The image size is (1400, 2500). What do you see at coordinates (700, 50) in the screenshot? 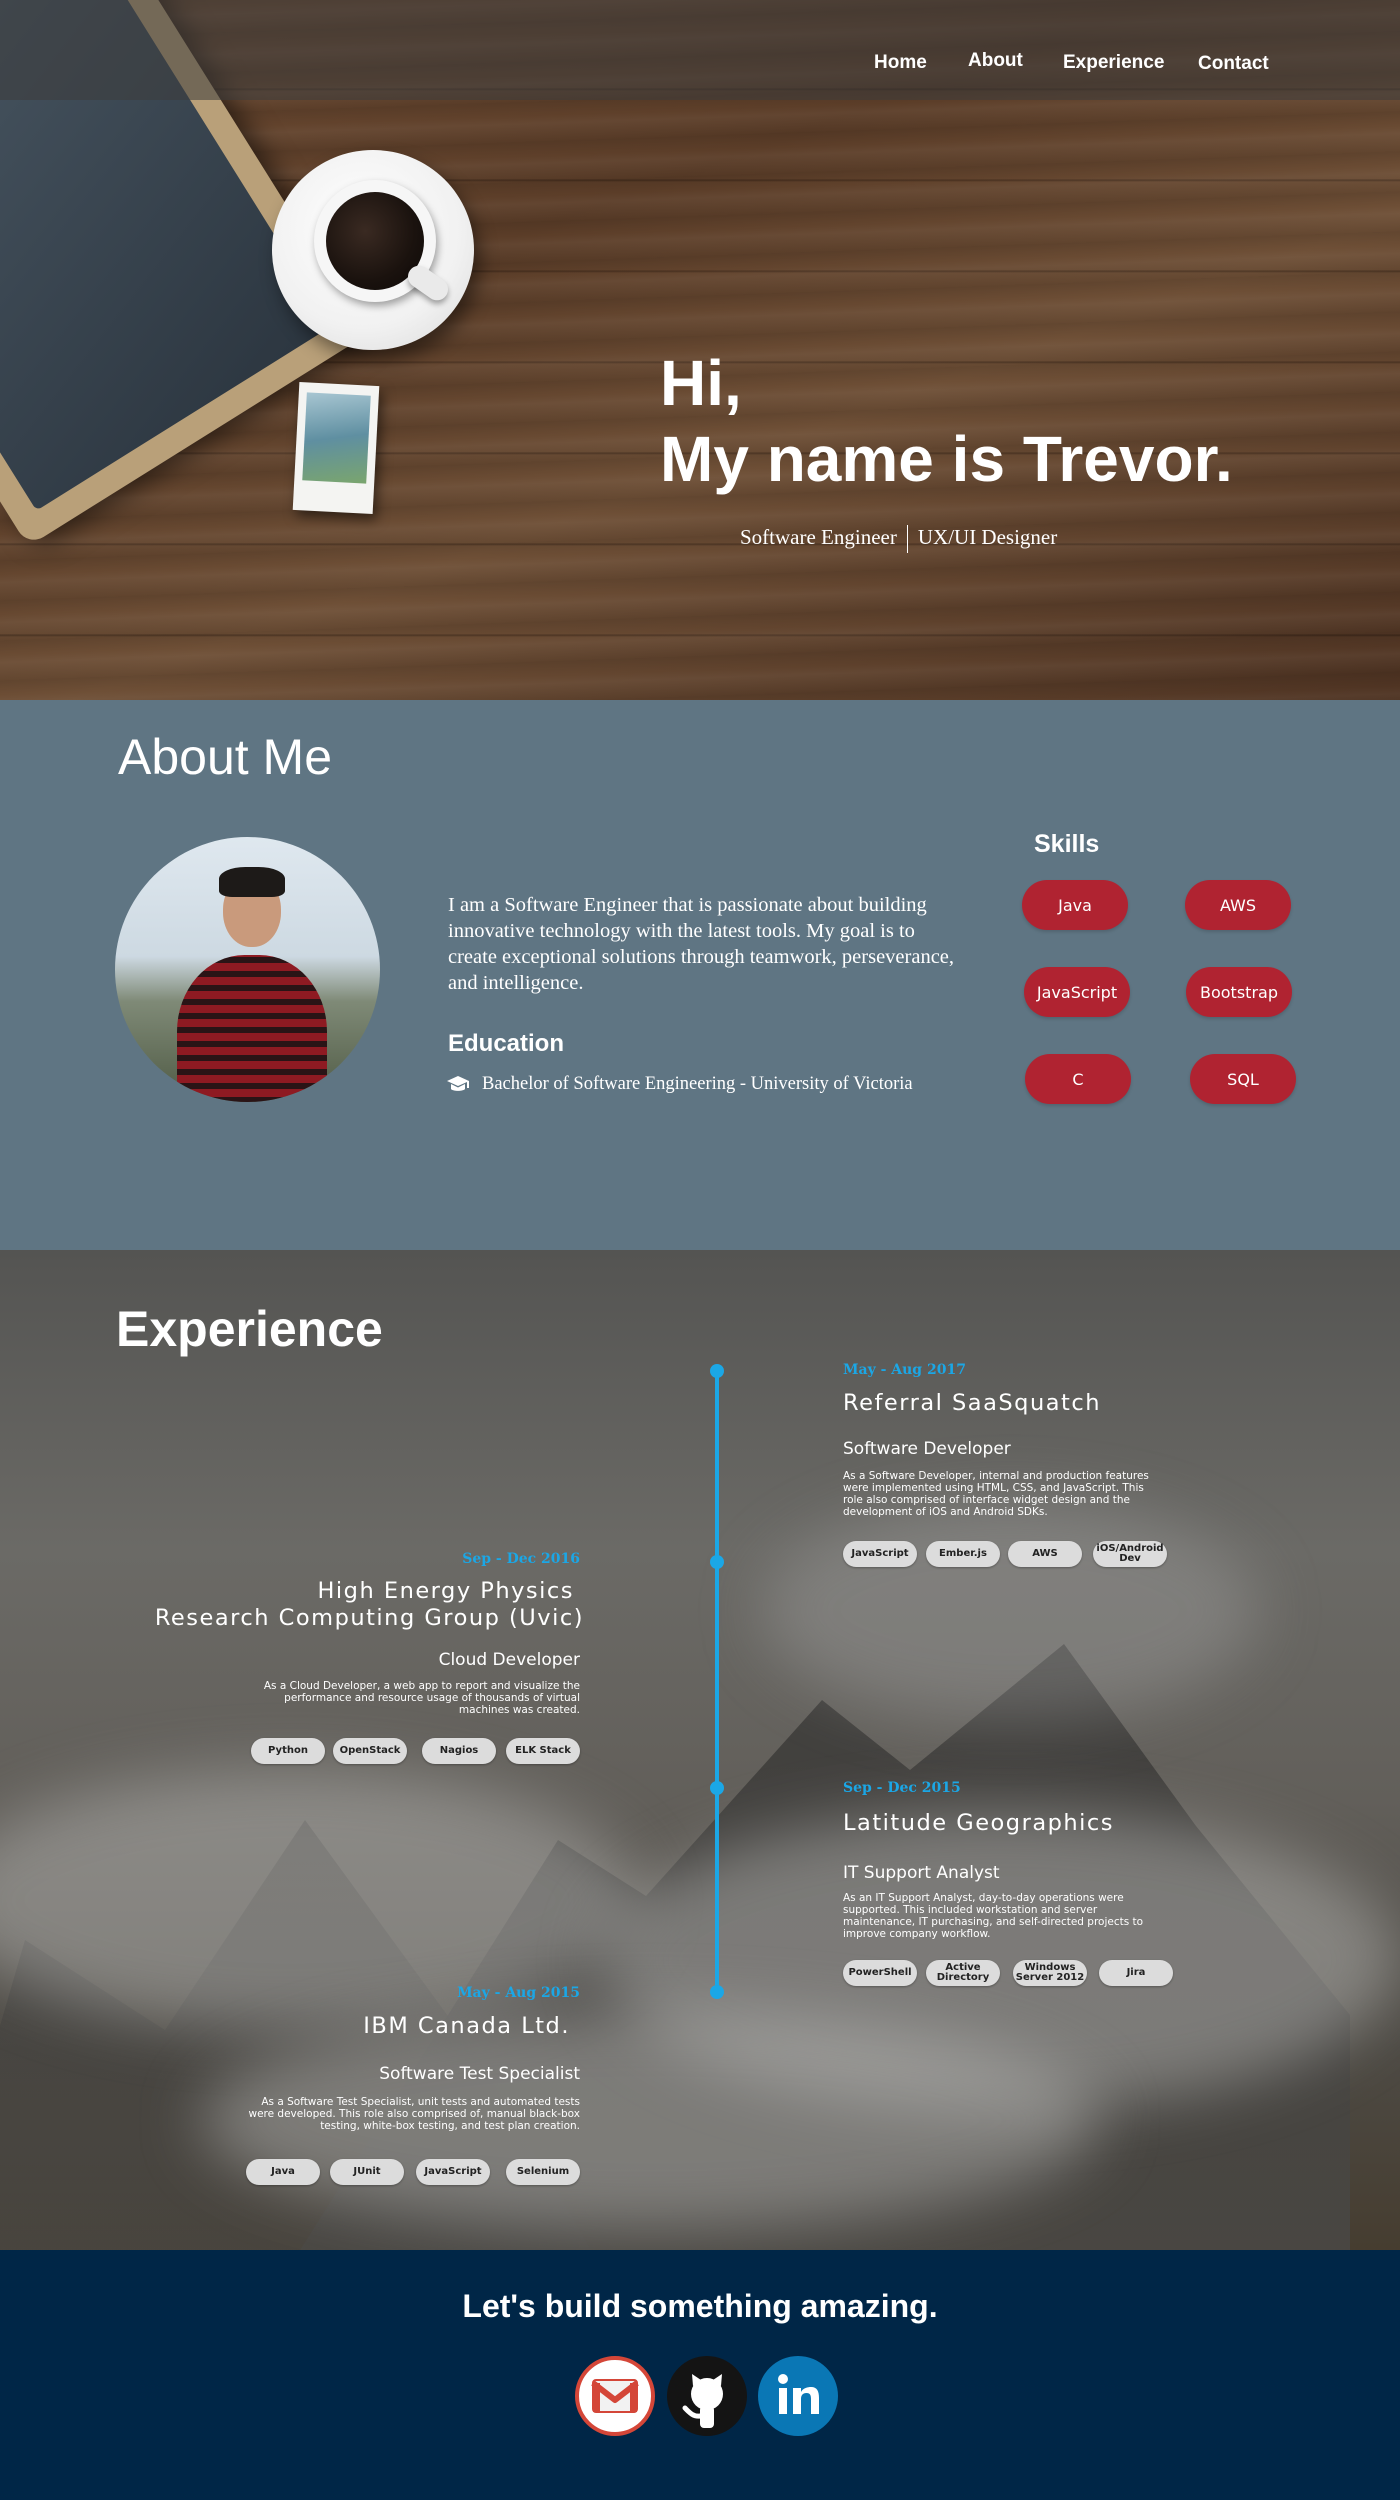
I see `top-navbar: Home About Experience Contact` at bounding box center [700, 50].